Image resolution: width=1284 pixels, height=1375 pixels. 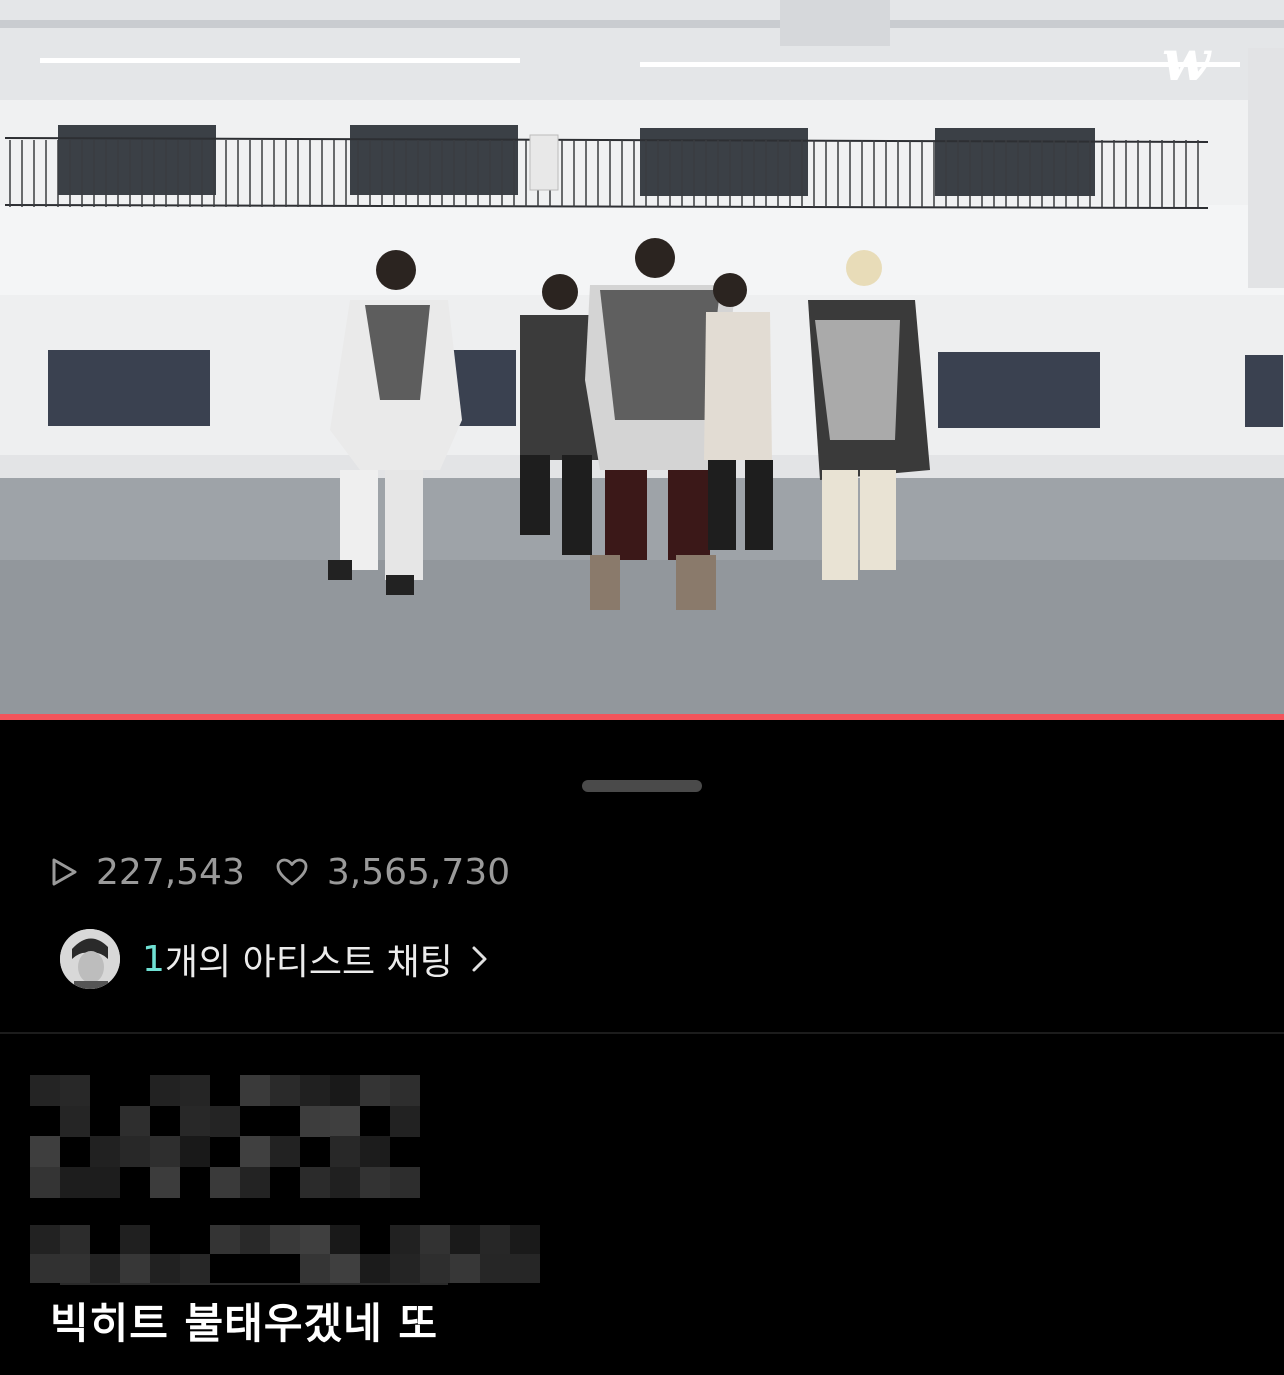 What do you see at coordinates (1187, 61) in the screenshot?
I see `weverse-logo: w` at bounding box center [1187, 61].